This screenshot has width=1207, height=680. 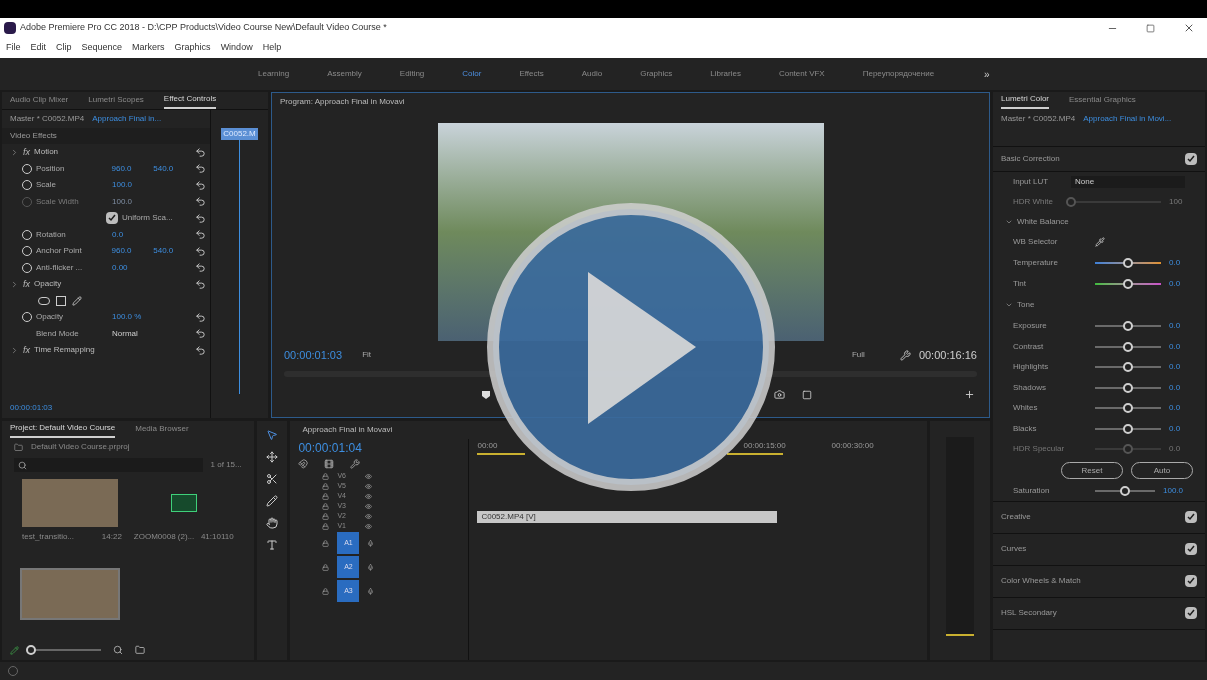 What do you see at coordinates (190, 100) in the screenshot?
I see `panel-tab: Effect Controls` at bounding box center [190, 100].